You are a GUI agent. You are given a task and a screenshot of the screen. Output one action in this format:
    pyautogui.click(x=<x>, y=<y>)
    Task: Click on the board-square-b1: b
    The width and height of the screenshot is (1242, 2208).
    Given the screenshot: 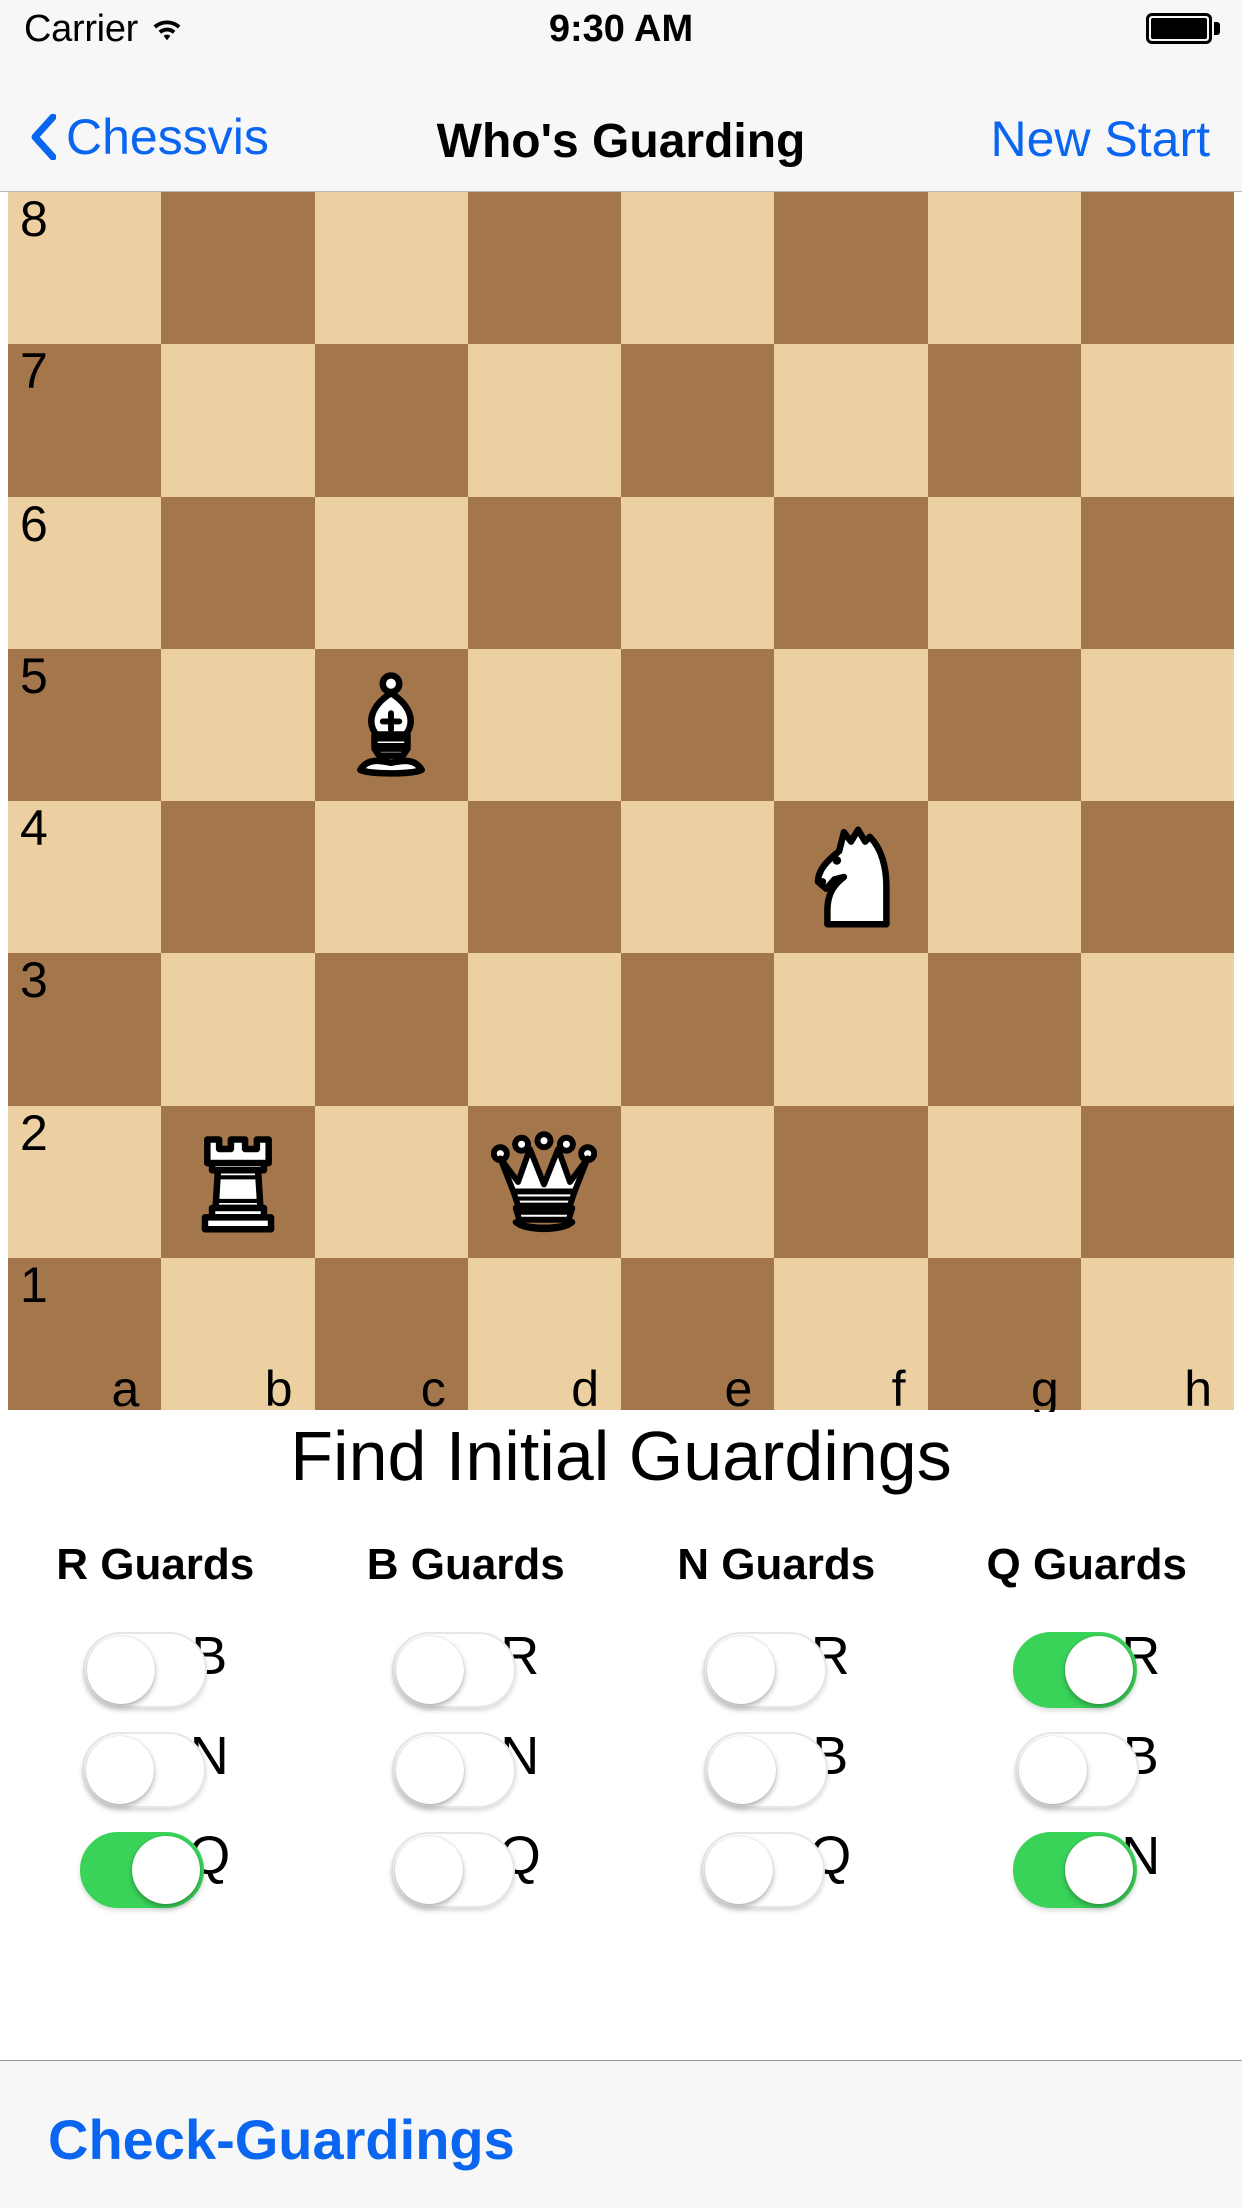 What is the action you would take?
    pyautogui.click(x=238, y=1335)
    